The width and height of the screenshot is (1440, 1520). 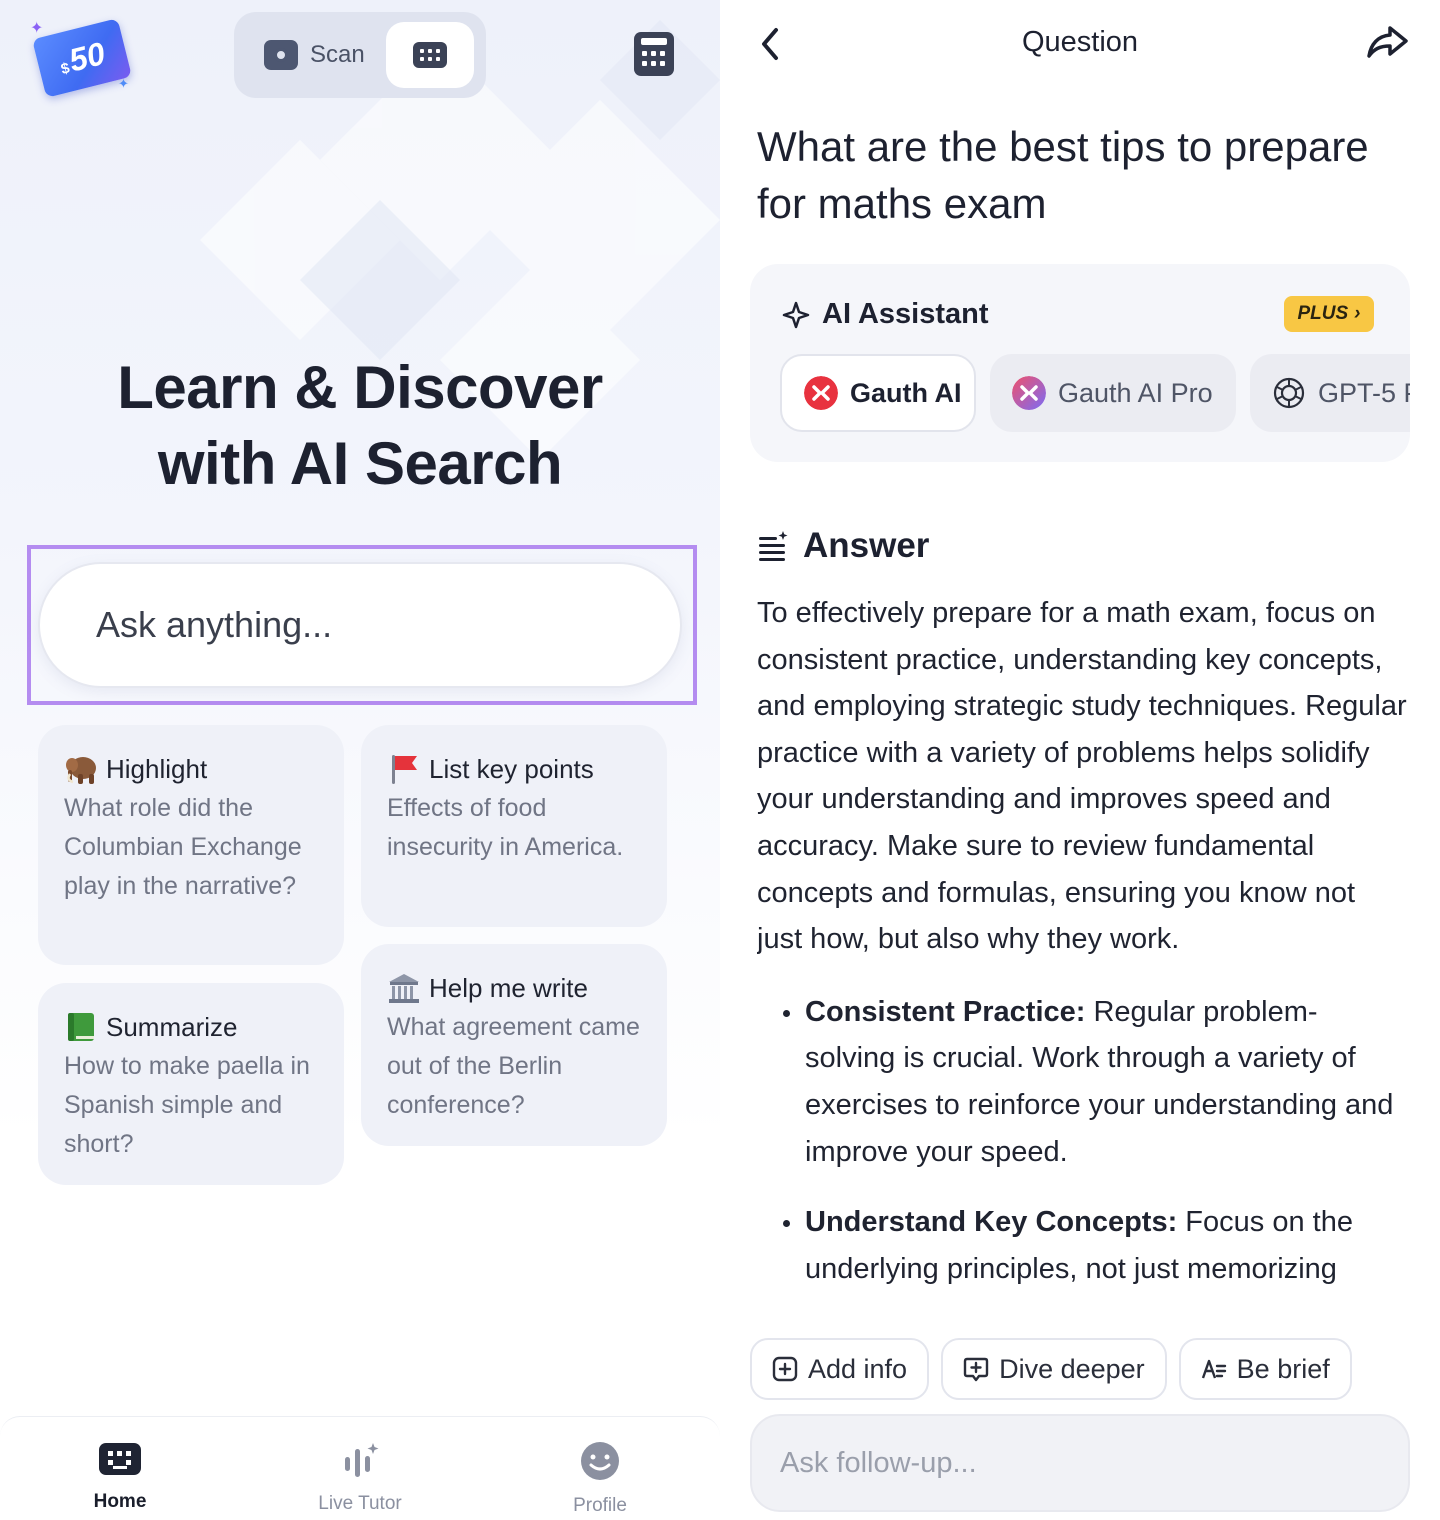 I want to click on model-name: Gauth AI, so click(x=906, y=392).